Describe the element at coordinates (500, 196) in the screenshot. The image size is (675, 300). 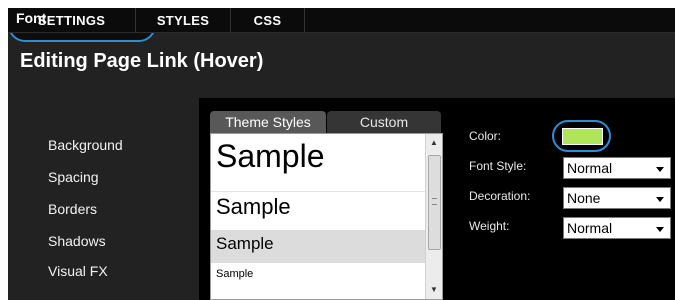
I see `decoration-label: Decoration:` at that location.